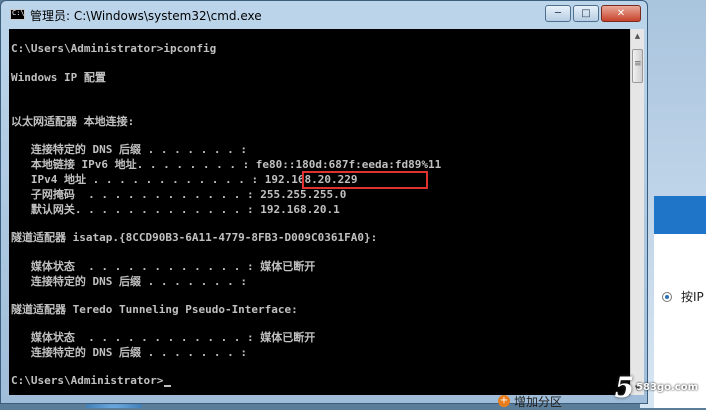 This screenshot has height=410, width=706. What do you see at coordinates (667, 297) in the screenshot?
I see `radio-button` at bounding box center [667, 297].